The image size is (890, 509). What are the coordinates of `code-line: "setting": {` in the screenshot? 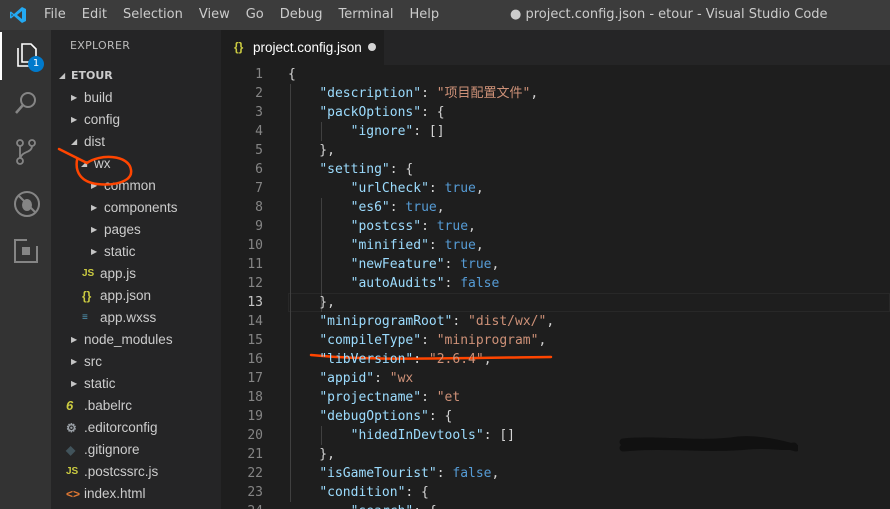 It's located at (366, 169).